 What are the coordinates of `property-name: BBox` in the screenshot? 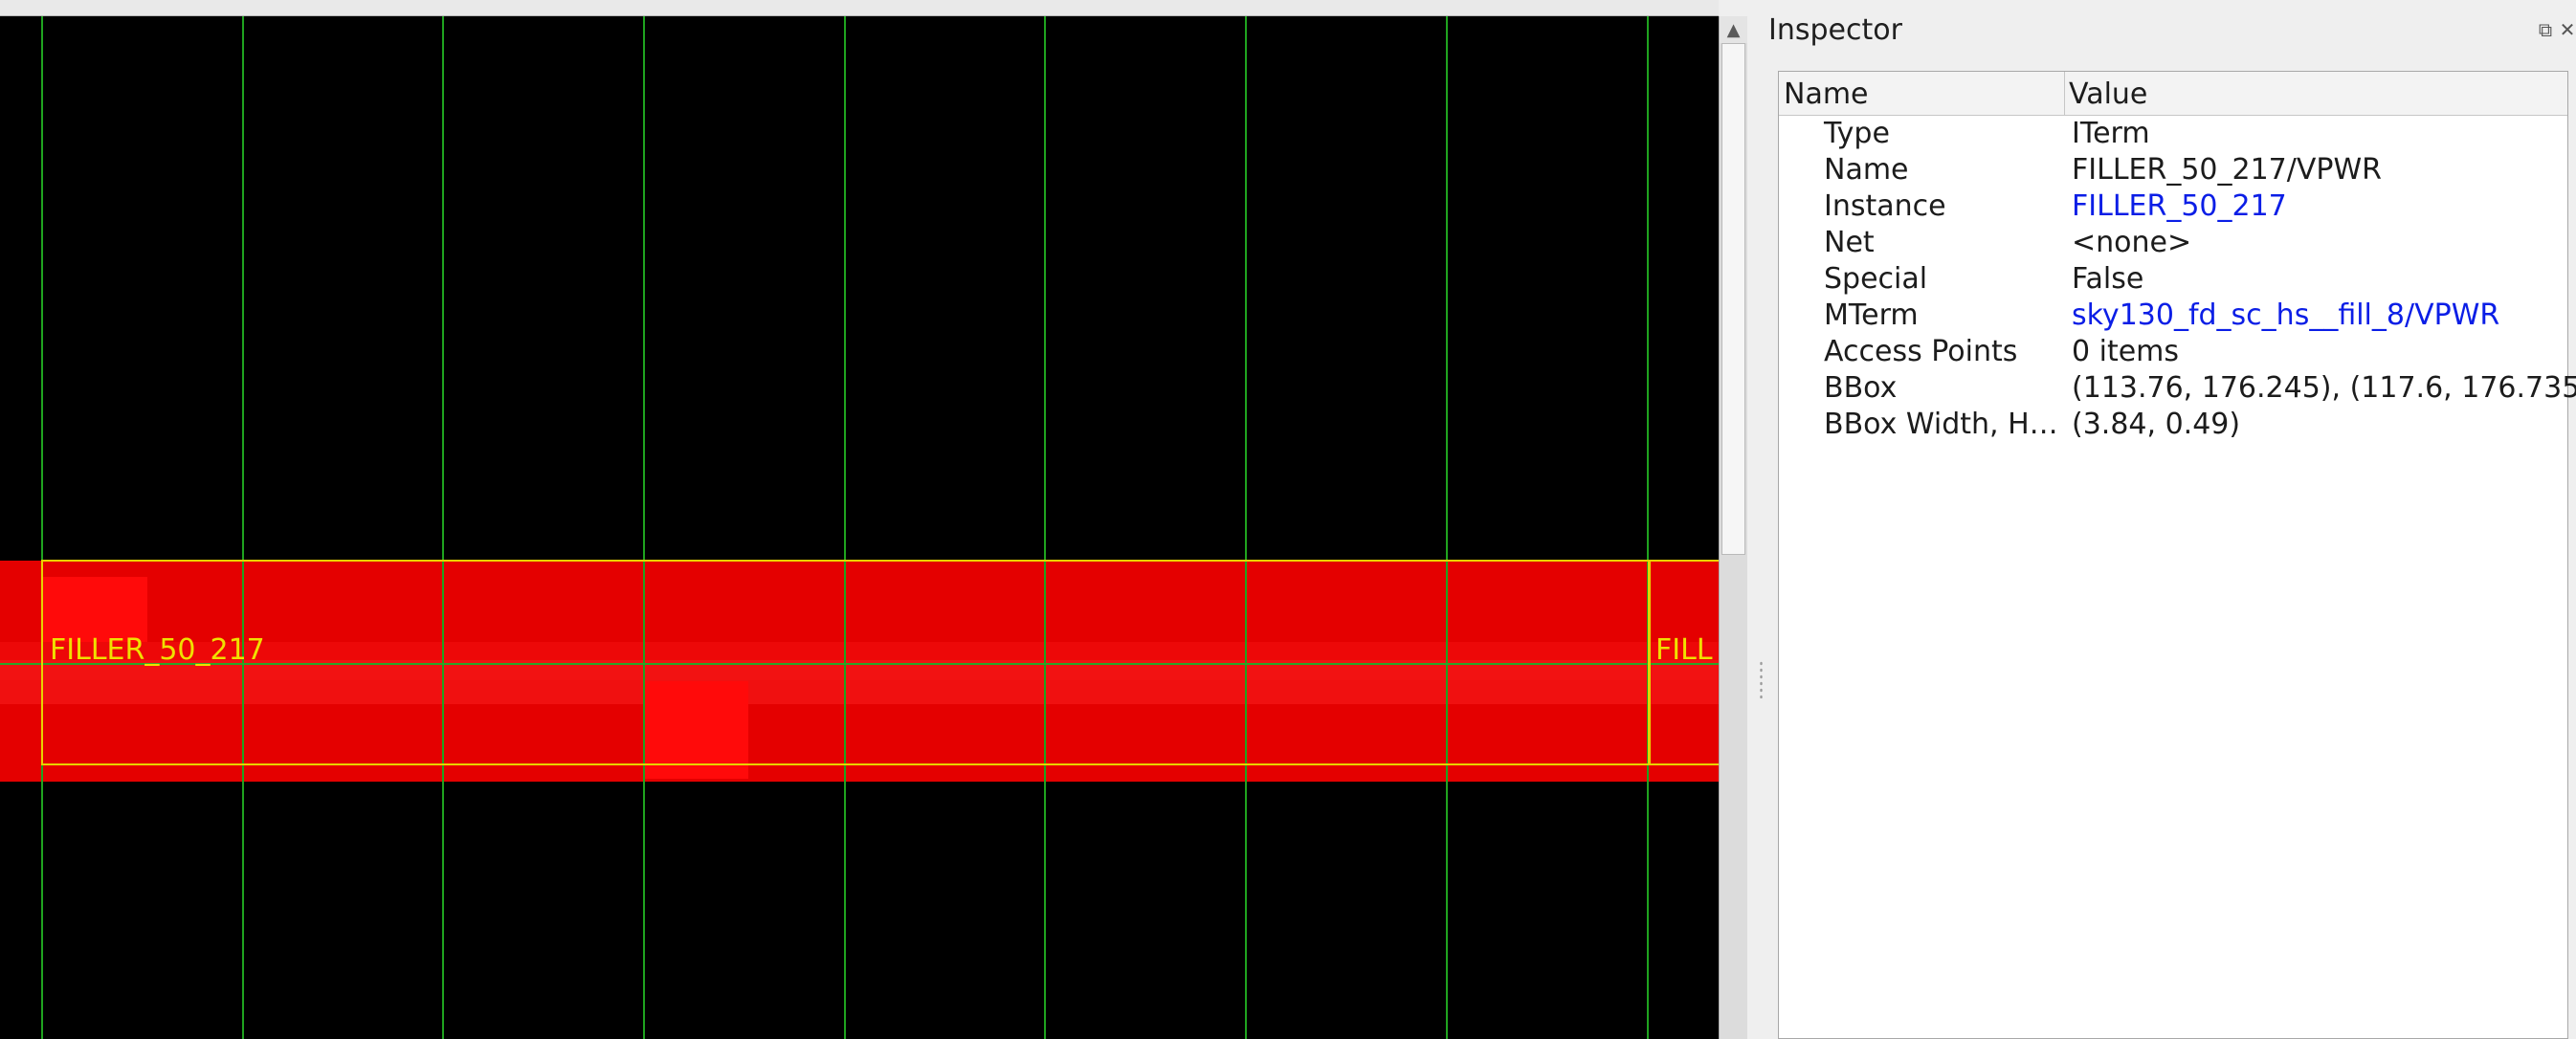 It's located at (1861, 388).